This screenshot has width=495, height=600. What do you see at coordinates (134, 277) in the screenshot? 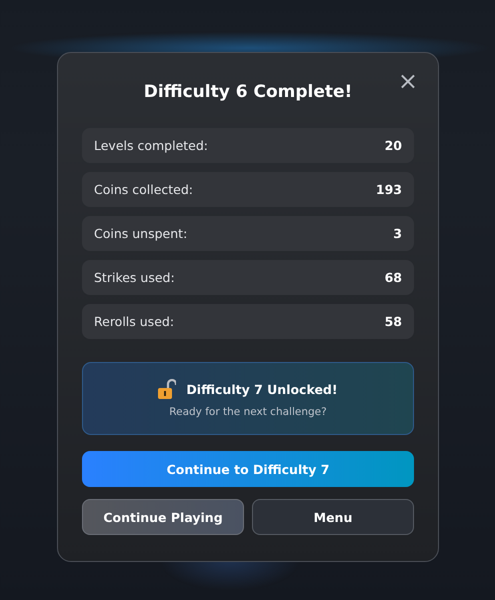
I see `stat-label: Strikes used:` at bounding box center [134, 277].